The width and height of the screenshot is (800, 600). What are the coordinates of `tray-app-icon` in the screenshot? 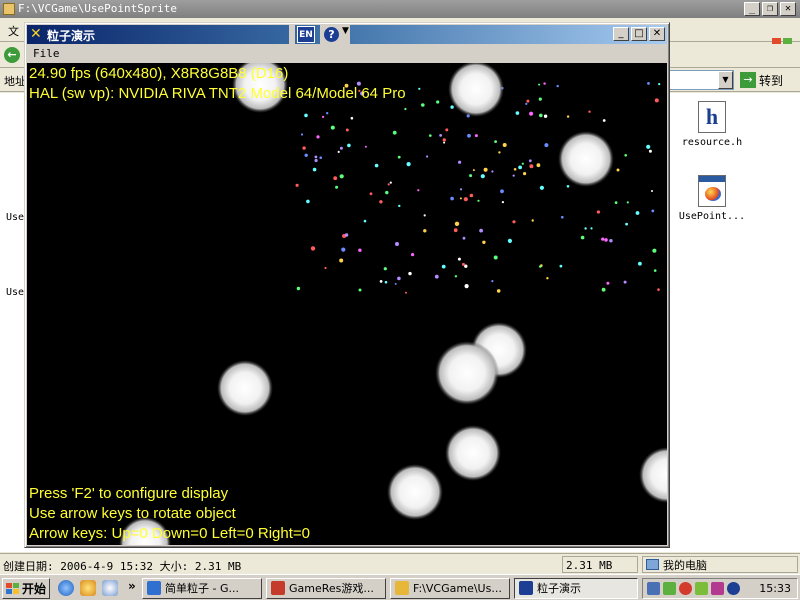 It's located at (669, 588).